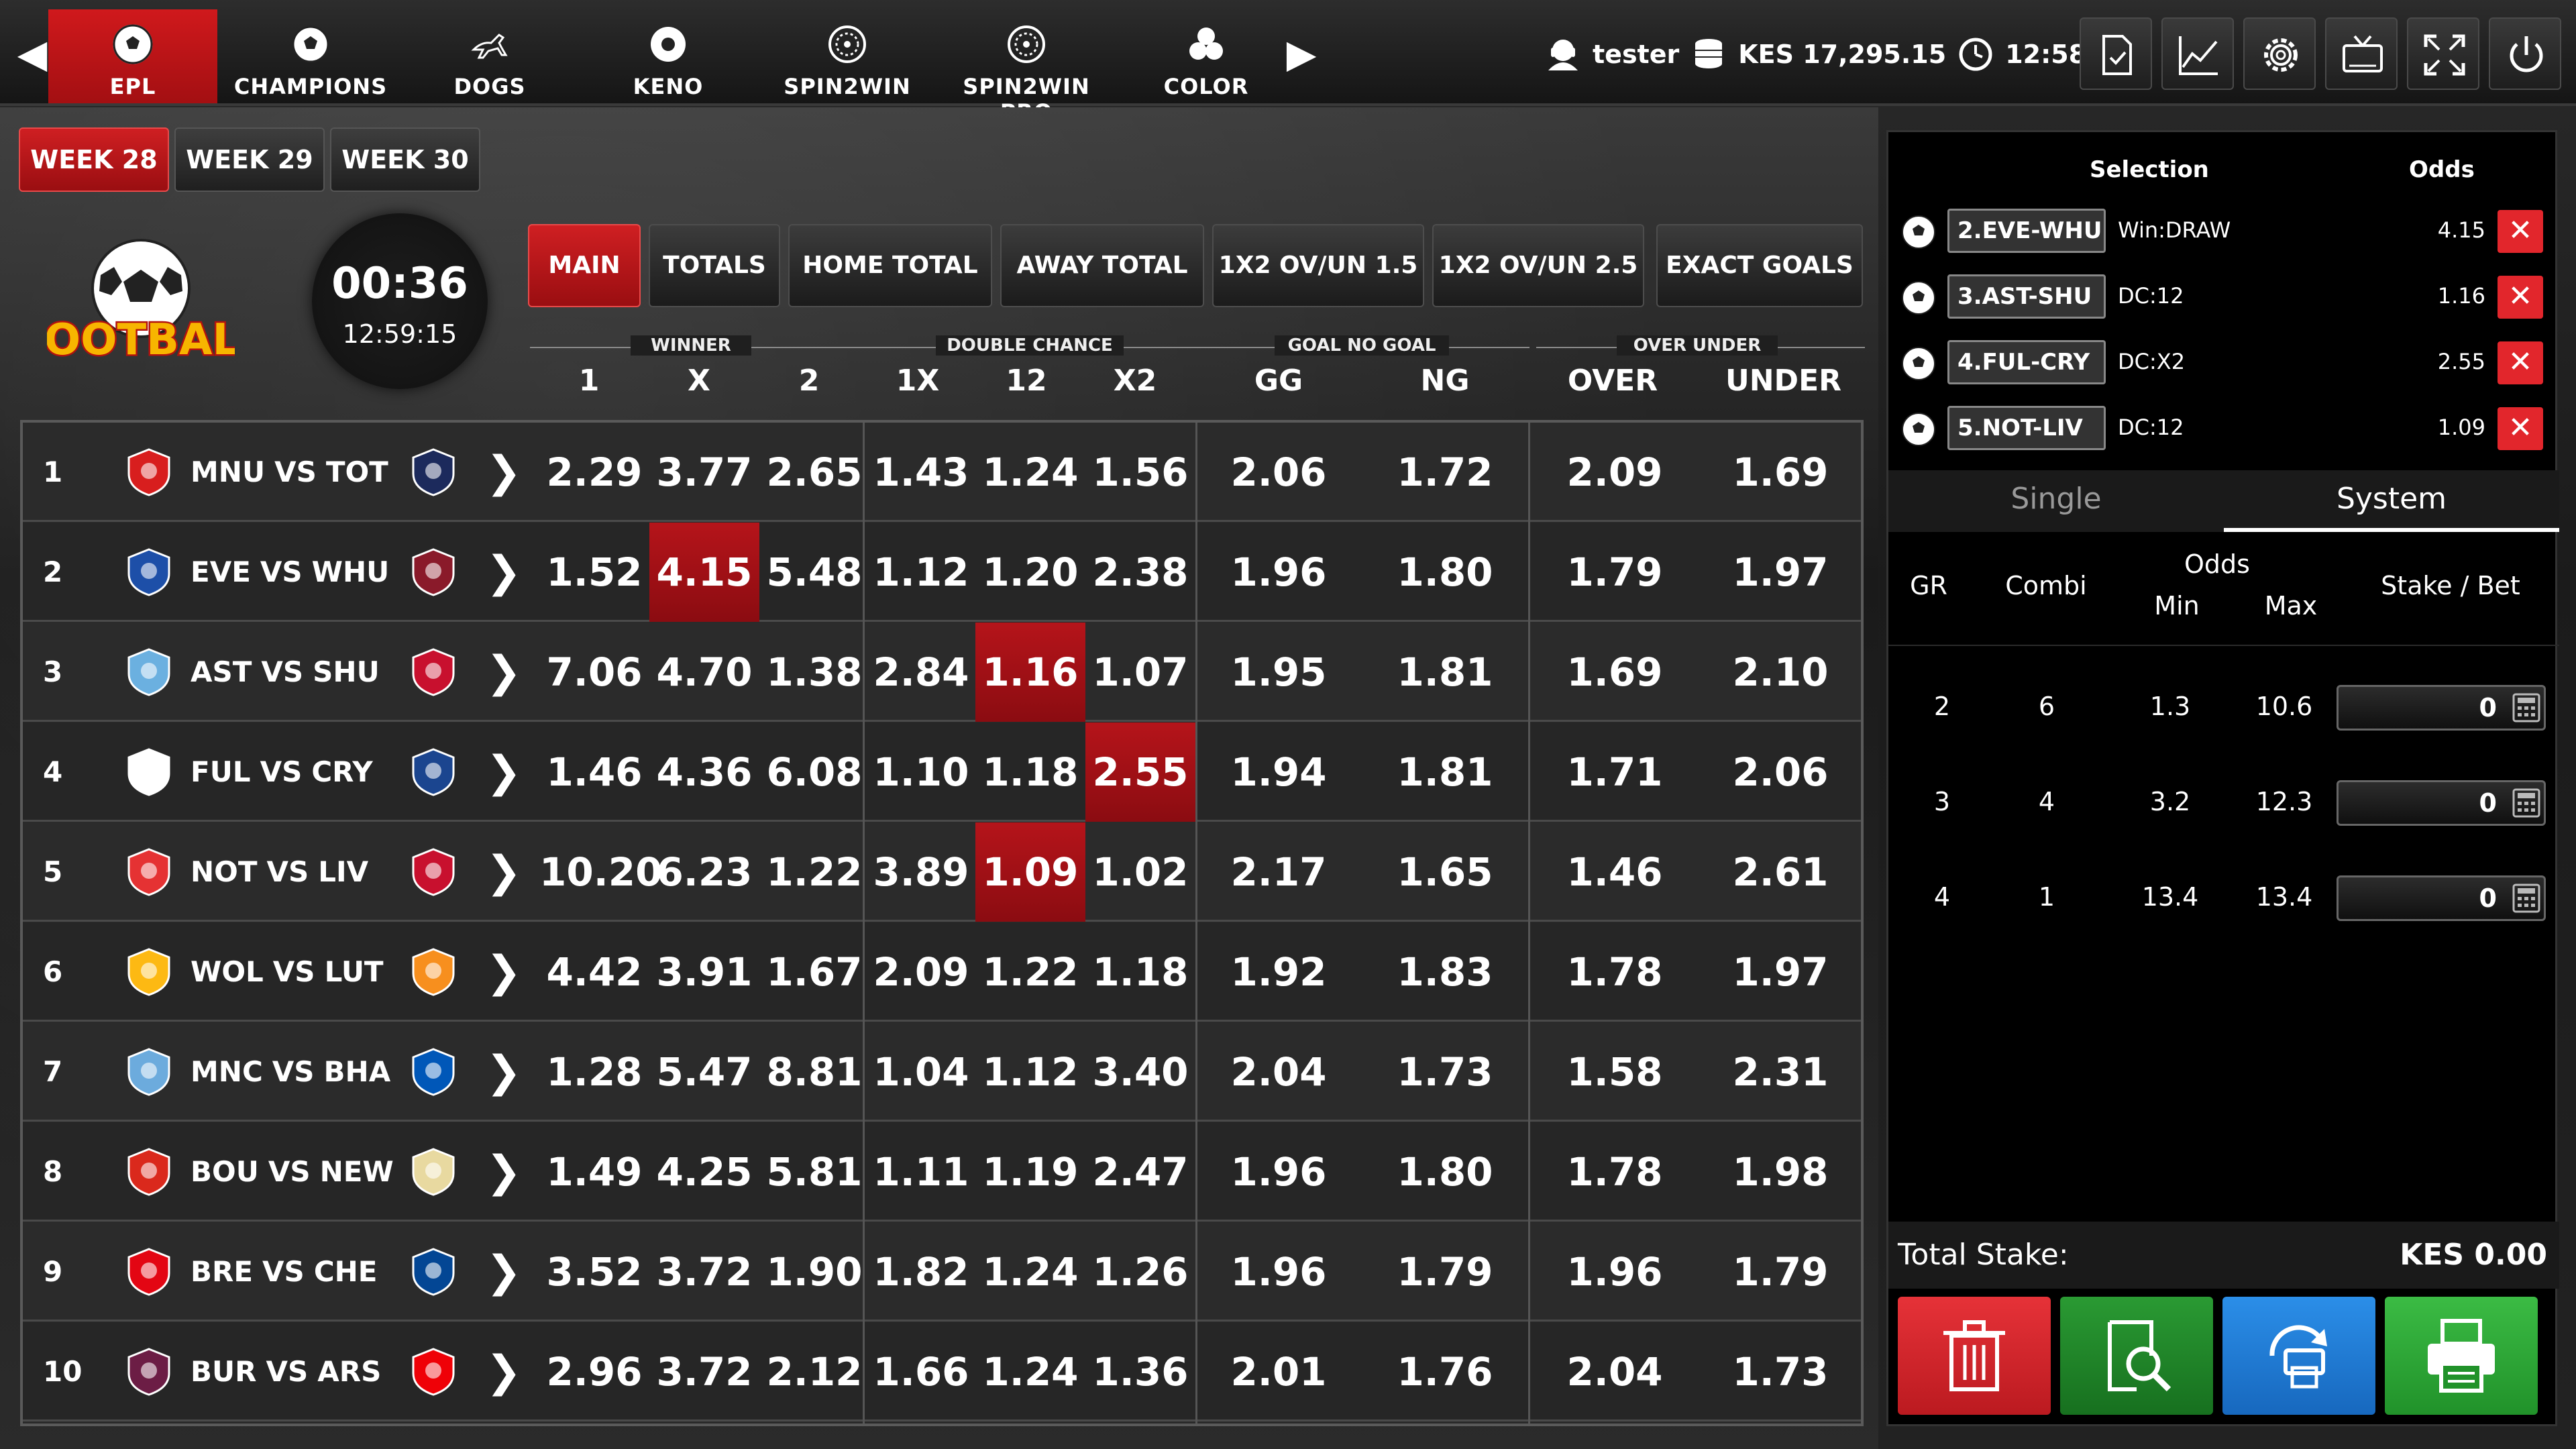 Image resolution: width=2576 pixels, height=1449 pixels. Describe the element at coordinates (1615, 1072) in the screenshot. I see `odds-cell-over: 1.58` at that location.